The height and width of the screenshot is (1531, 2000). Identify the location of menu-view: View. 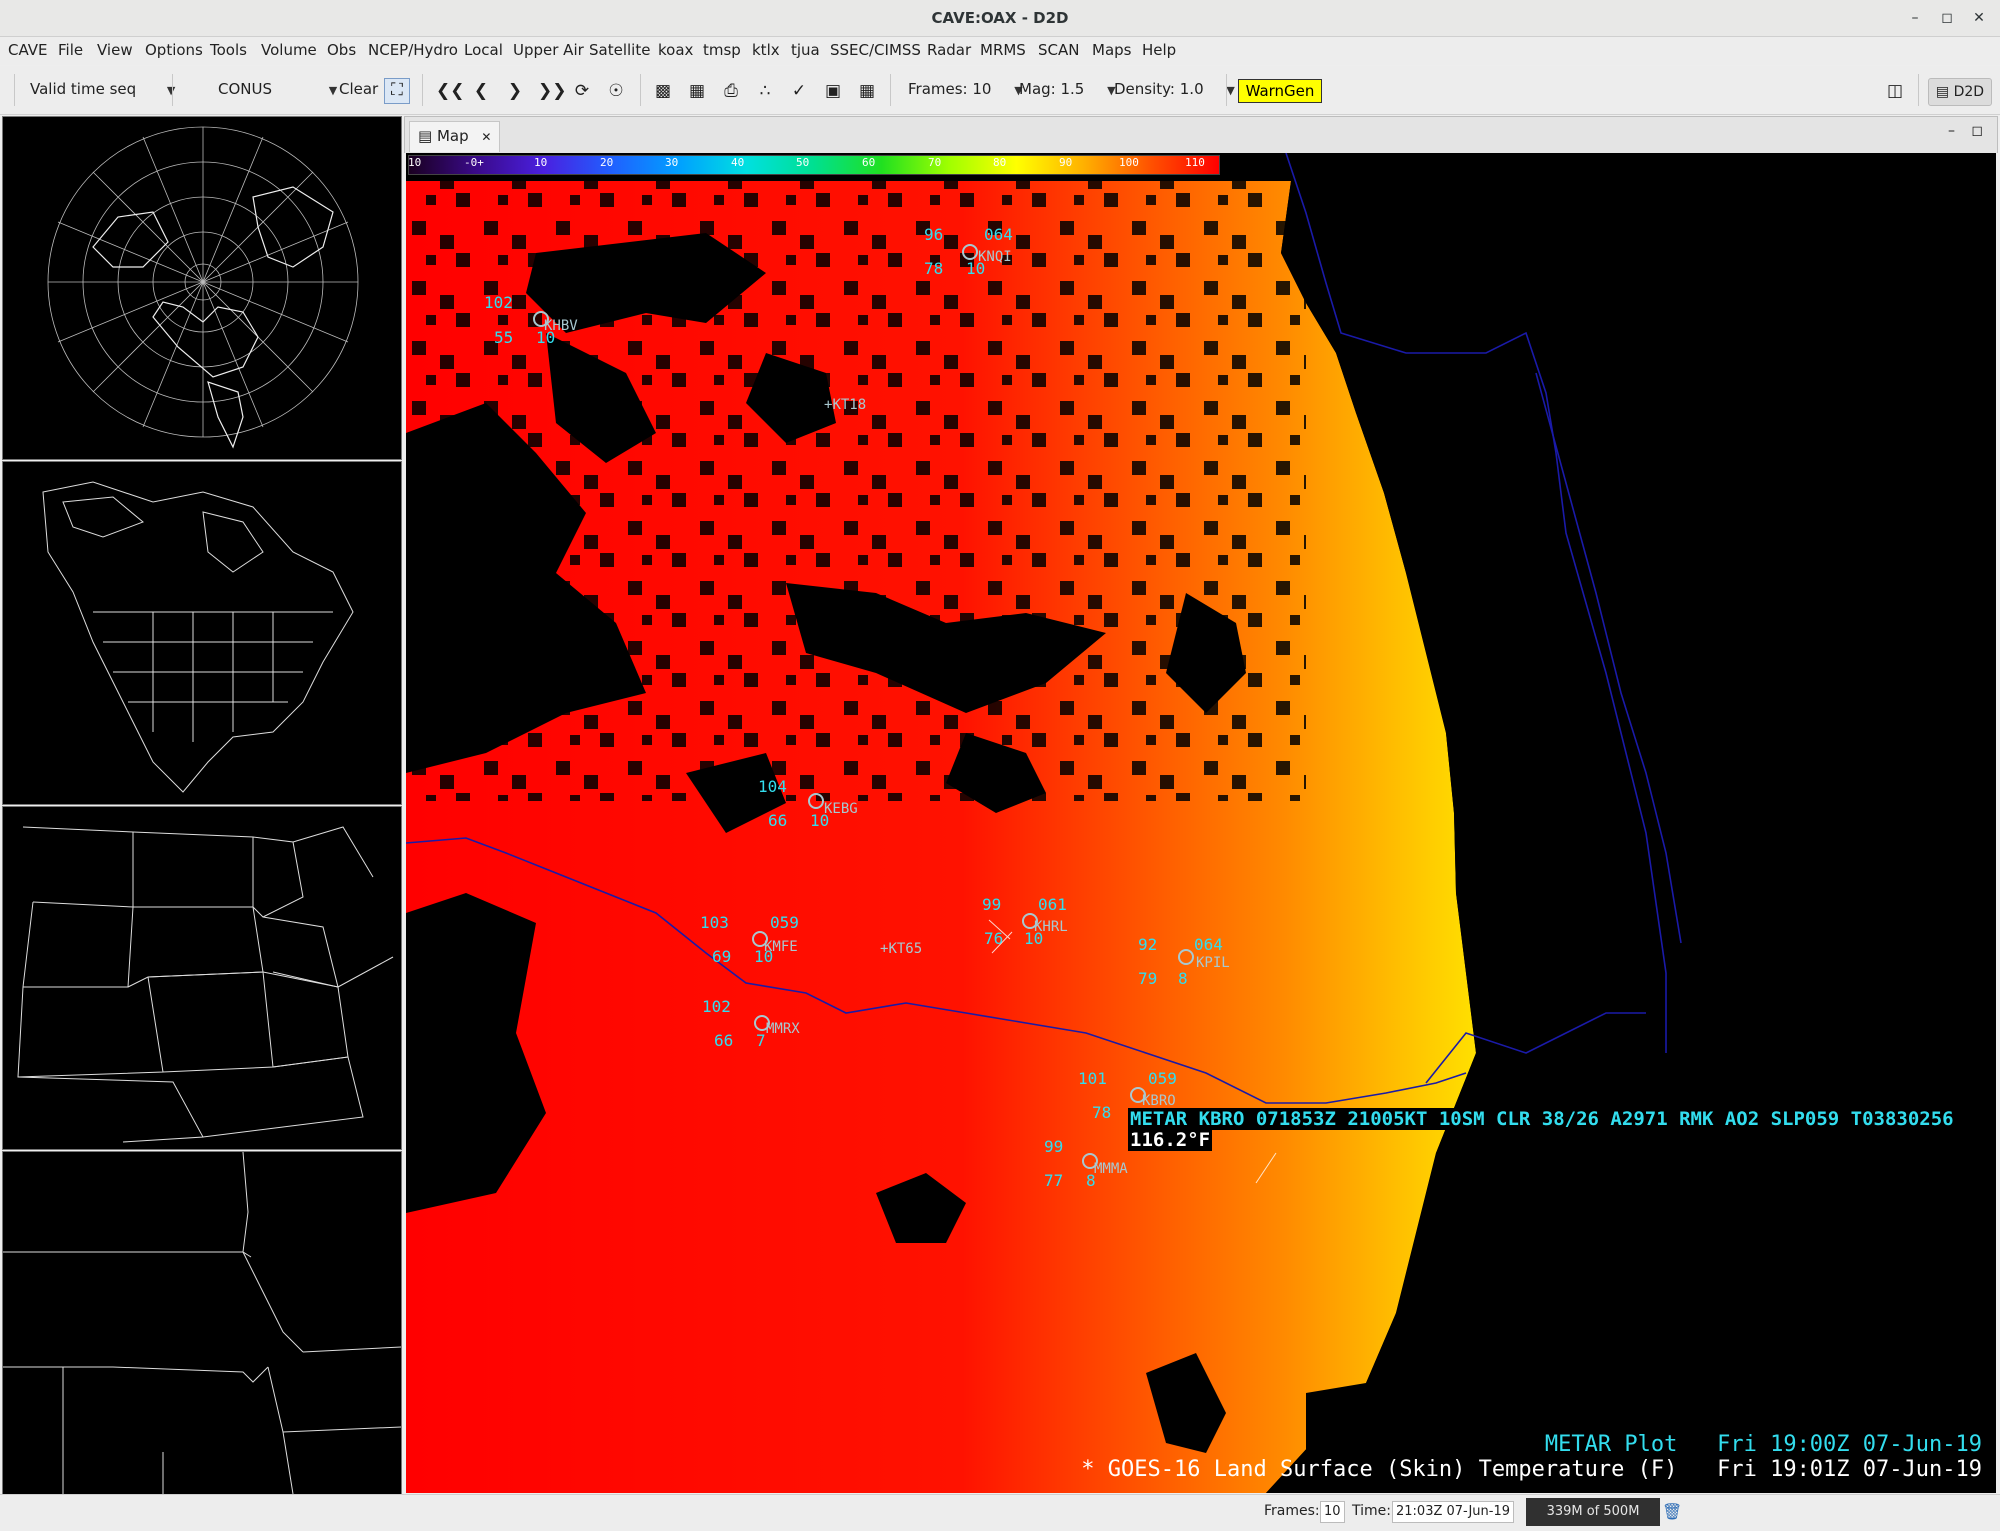
(115, 50).